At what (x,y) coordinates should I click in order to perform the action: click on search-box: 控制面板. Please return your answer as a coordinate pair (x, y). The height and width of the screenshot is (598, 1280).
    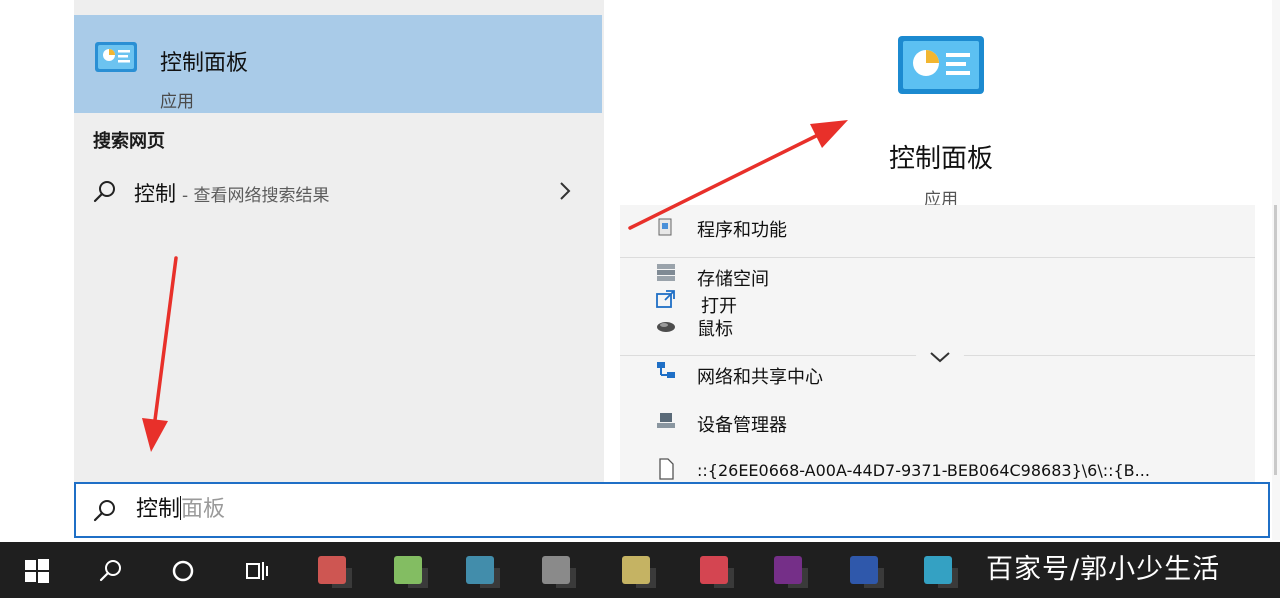
    Looking at the image, I should click on (672, 510).